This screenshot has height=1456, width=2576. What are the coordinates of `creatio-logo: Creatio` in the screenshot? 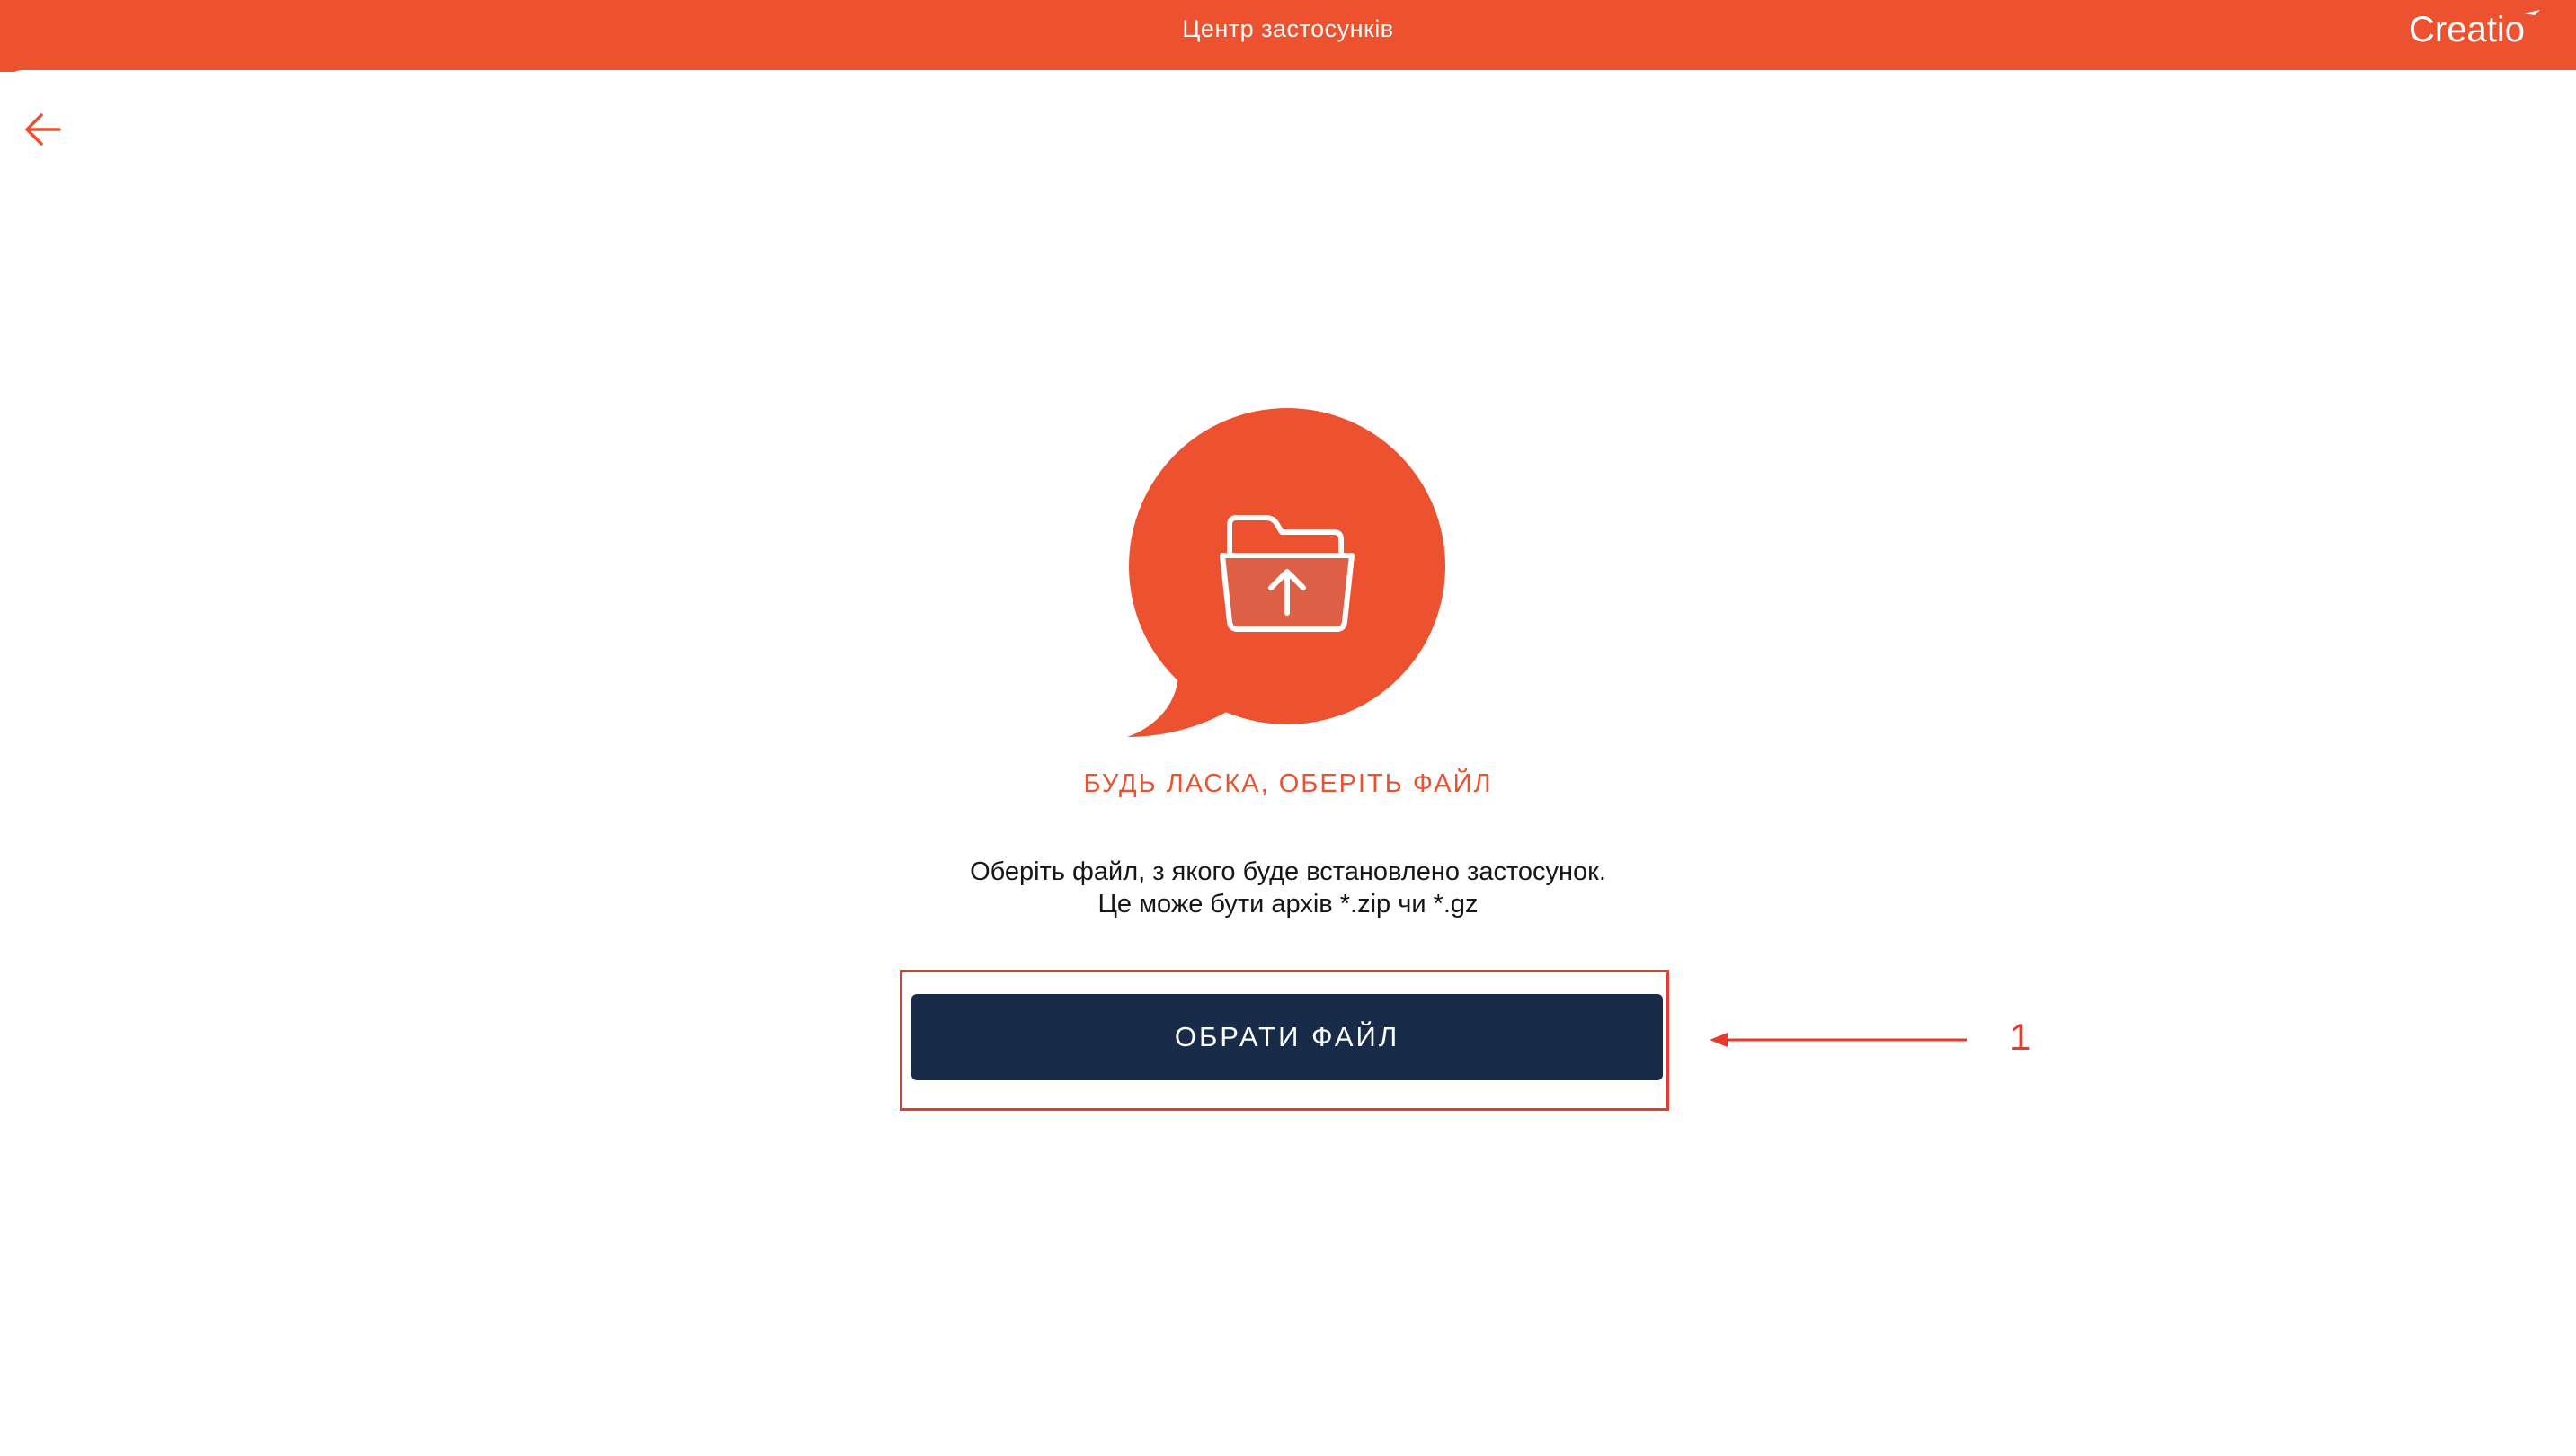 It's located at (2481, 29).